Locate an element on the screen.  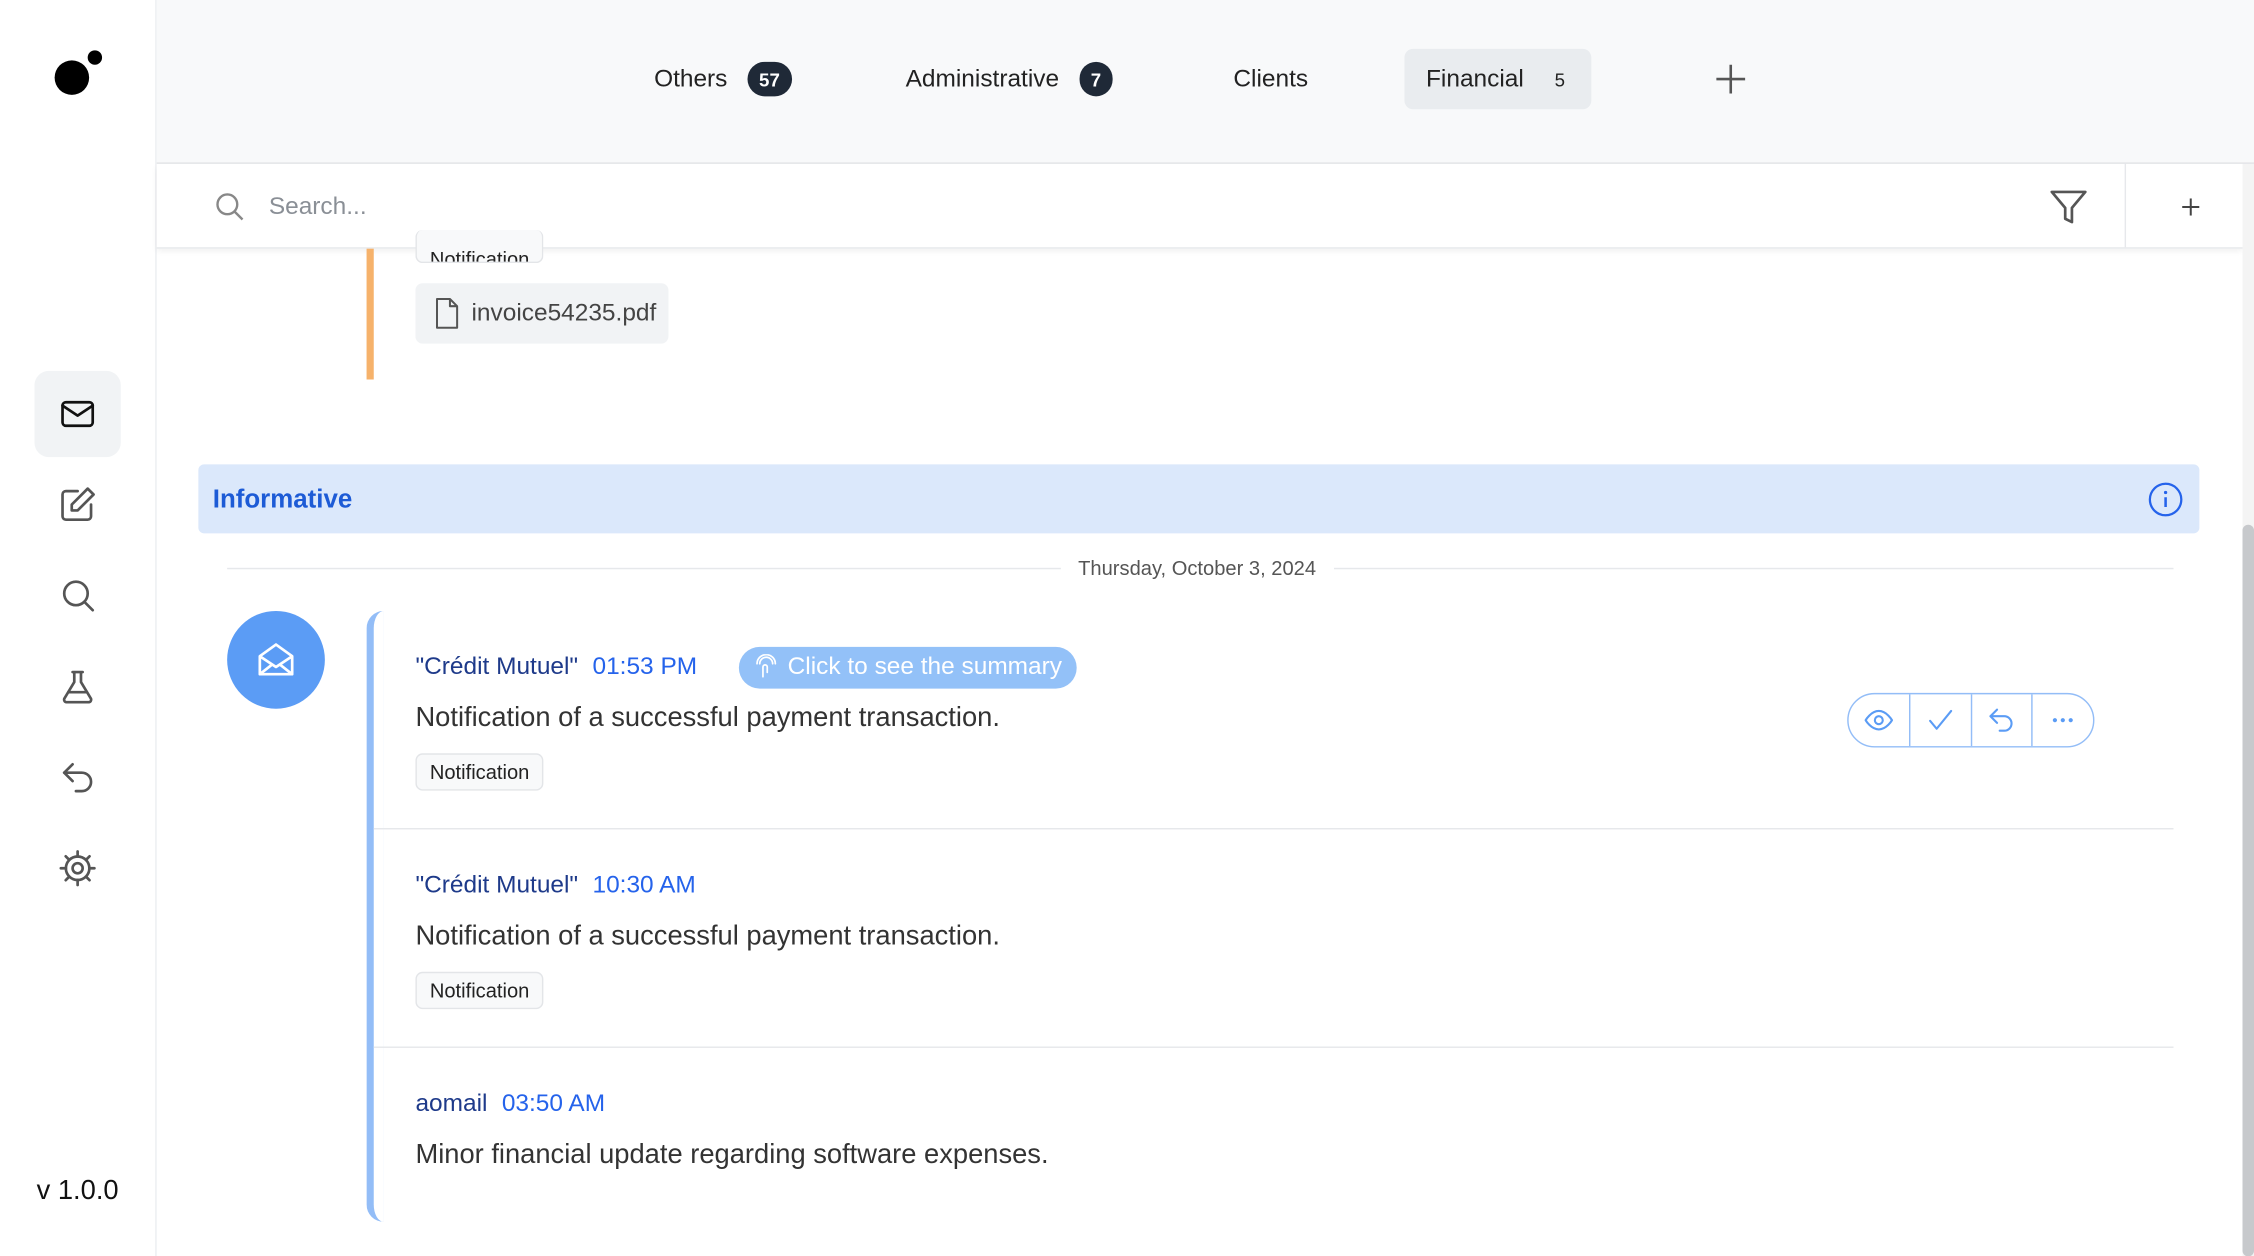
reply-button is located at coordinates (2002, 720).